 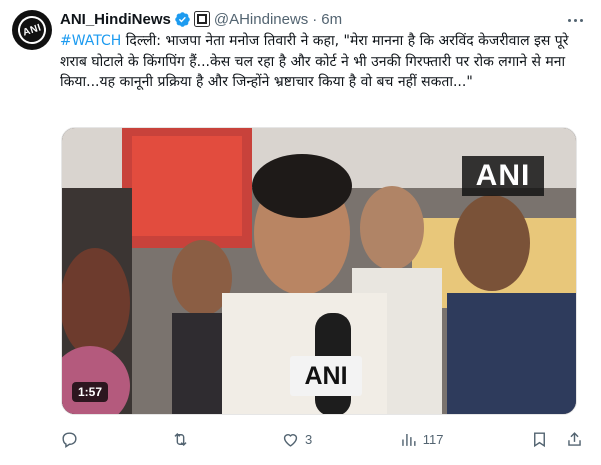 What do you see at coordinates (90, 392) in the screenshot?
I see `video-duration: 1:57` at bounding box center [90, 392].